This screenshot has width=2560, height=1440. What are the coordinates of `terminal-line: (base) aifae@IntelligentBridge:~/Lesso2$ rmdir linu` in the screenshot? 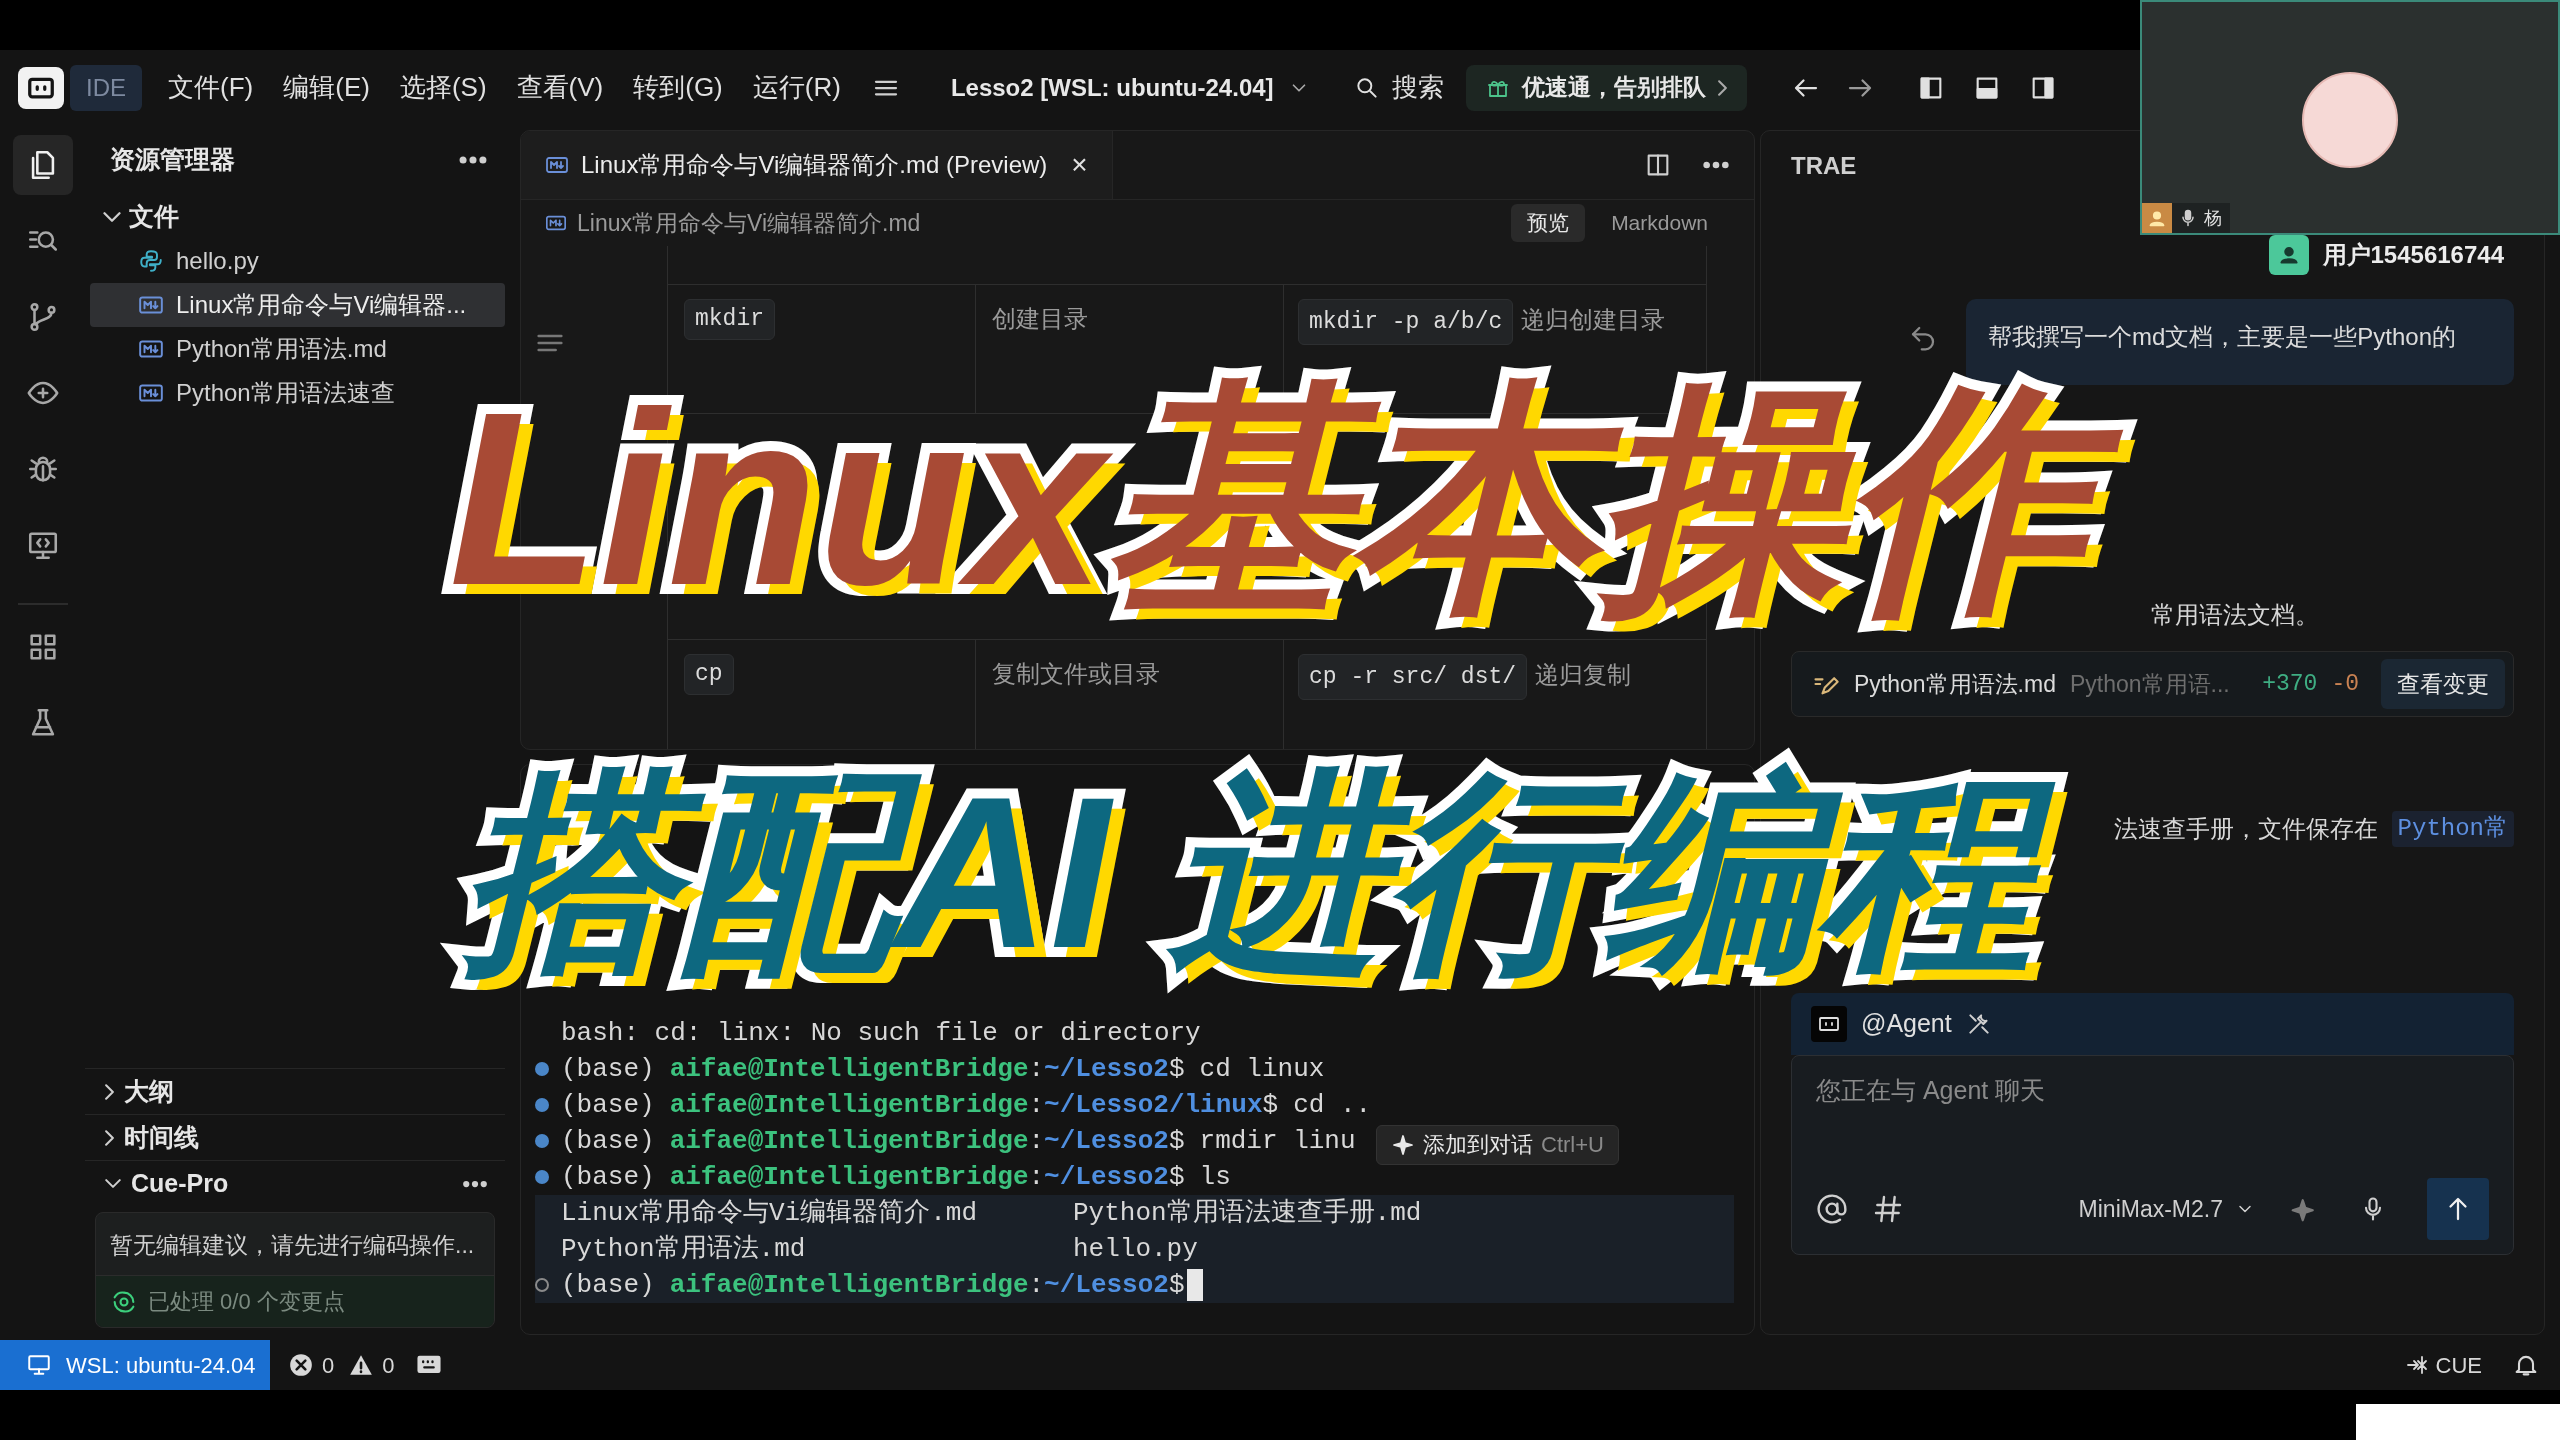 It's located at (958, 1141).